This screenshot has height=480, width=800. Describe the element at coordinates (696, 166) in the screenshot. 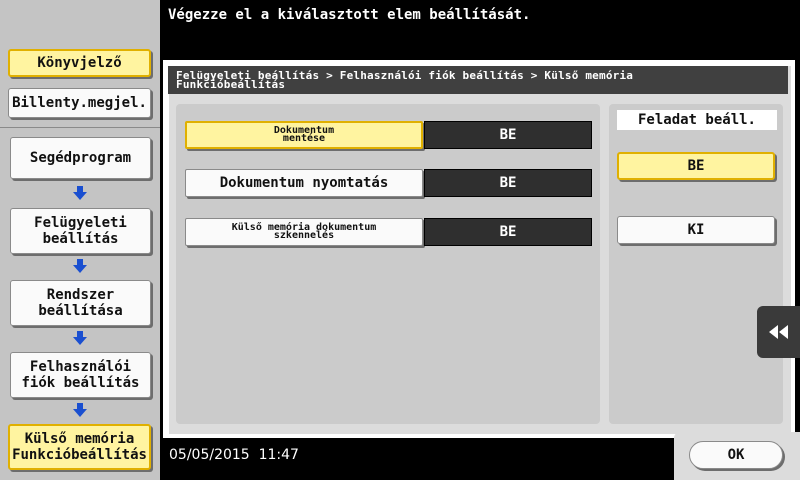

I see `option-on-button: BE` at that location.